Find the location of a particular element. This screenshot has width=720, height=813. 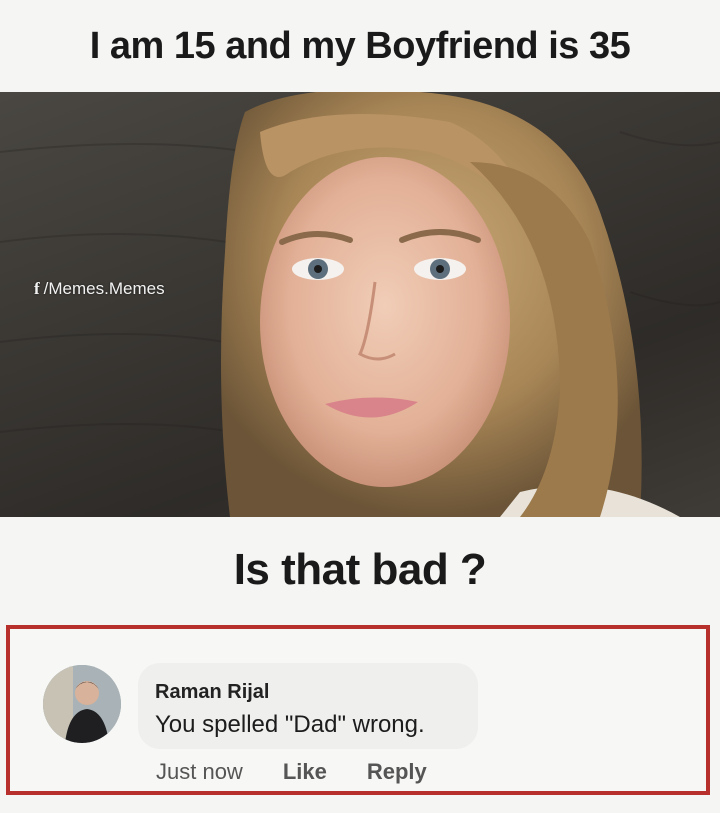

facebook-watermark: f /Memes.Memes is located at coordinates (99, 289).